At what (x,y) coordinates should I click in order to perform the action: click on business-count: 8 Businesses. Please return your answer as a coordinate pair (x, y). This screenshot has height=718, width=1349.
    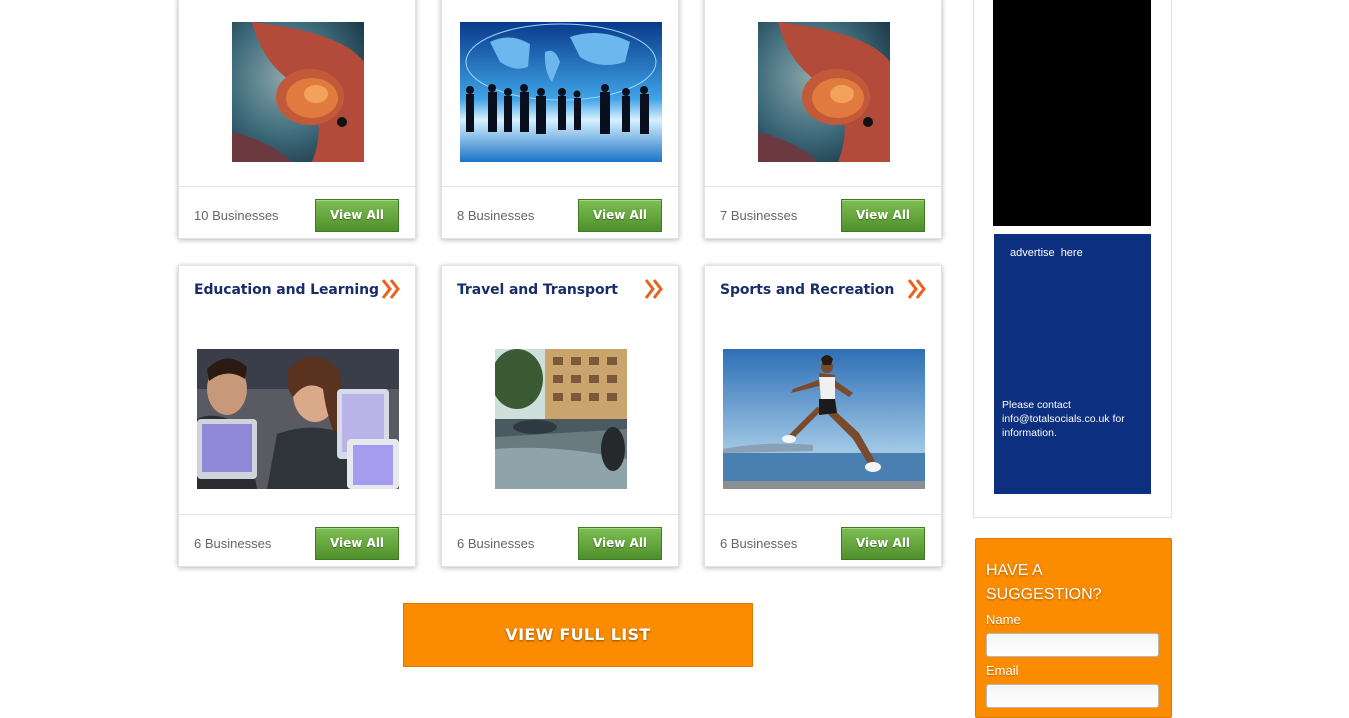
    Looking at the image, I should click on (496, 215).